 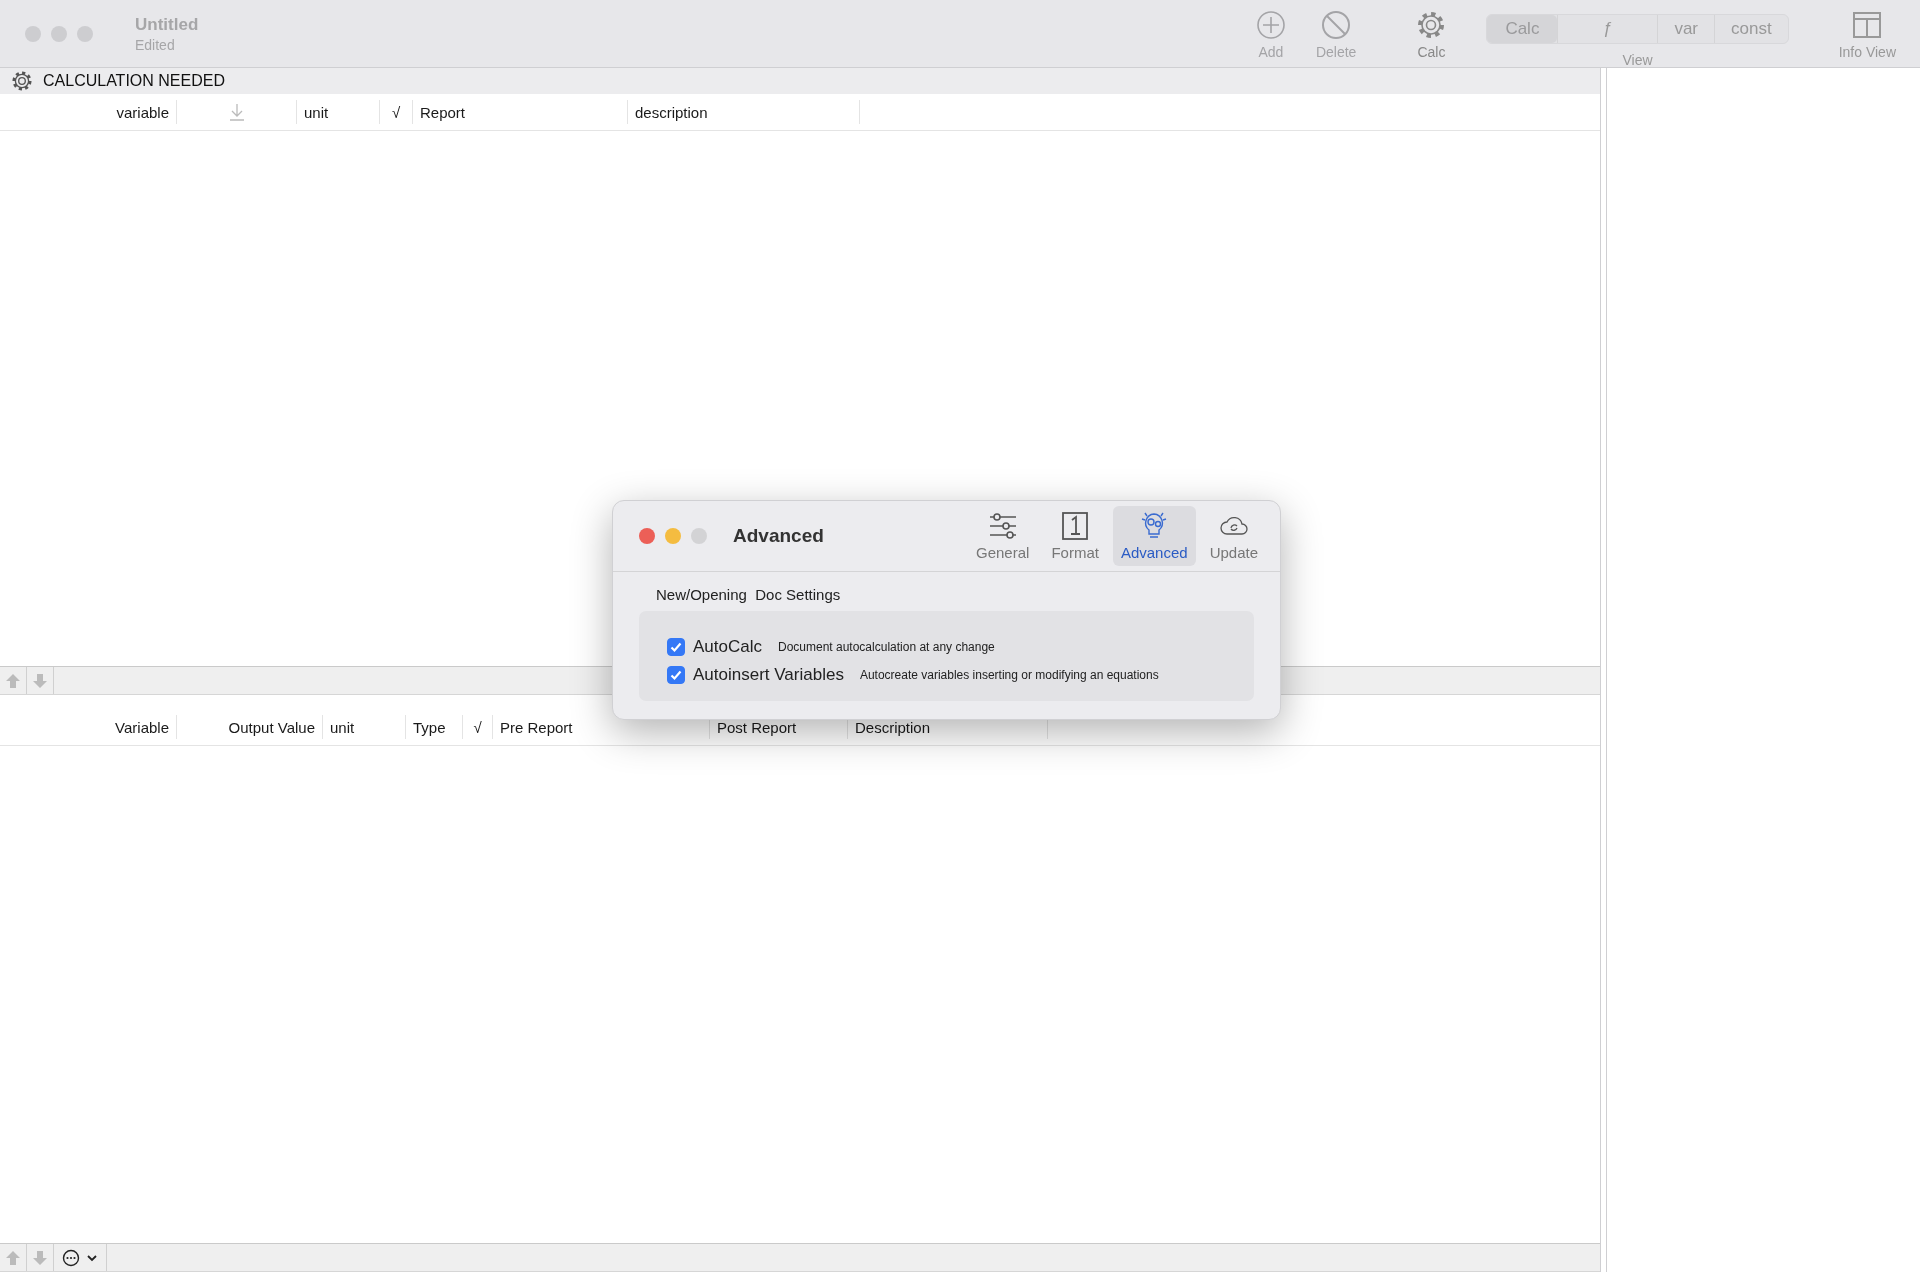 I want to click on panel-layout-icon, so click(x=1867, y=24).